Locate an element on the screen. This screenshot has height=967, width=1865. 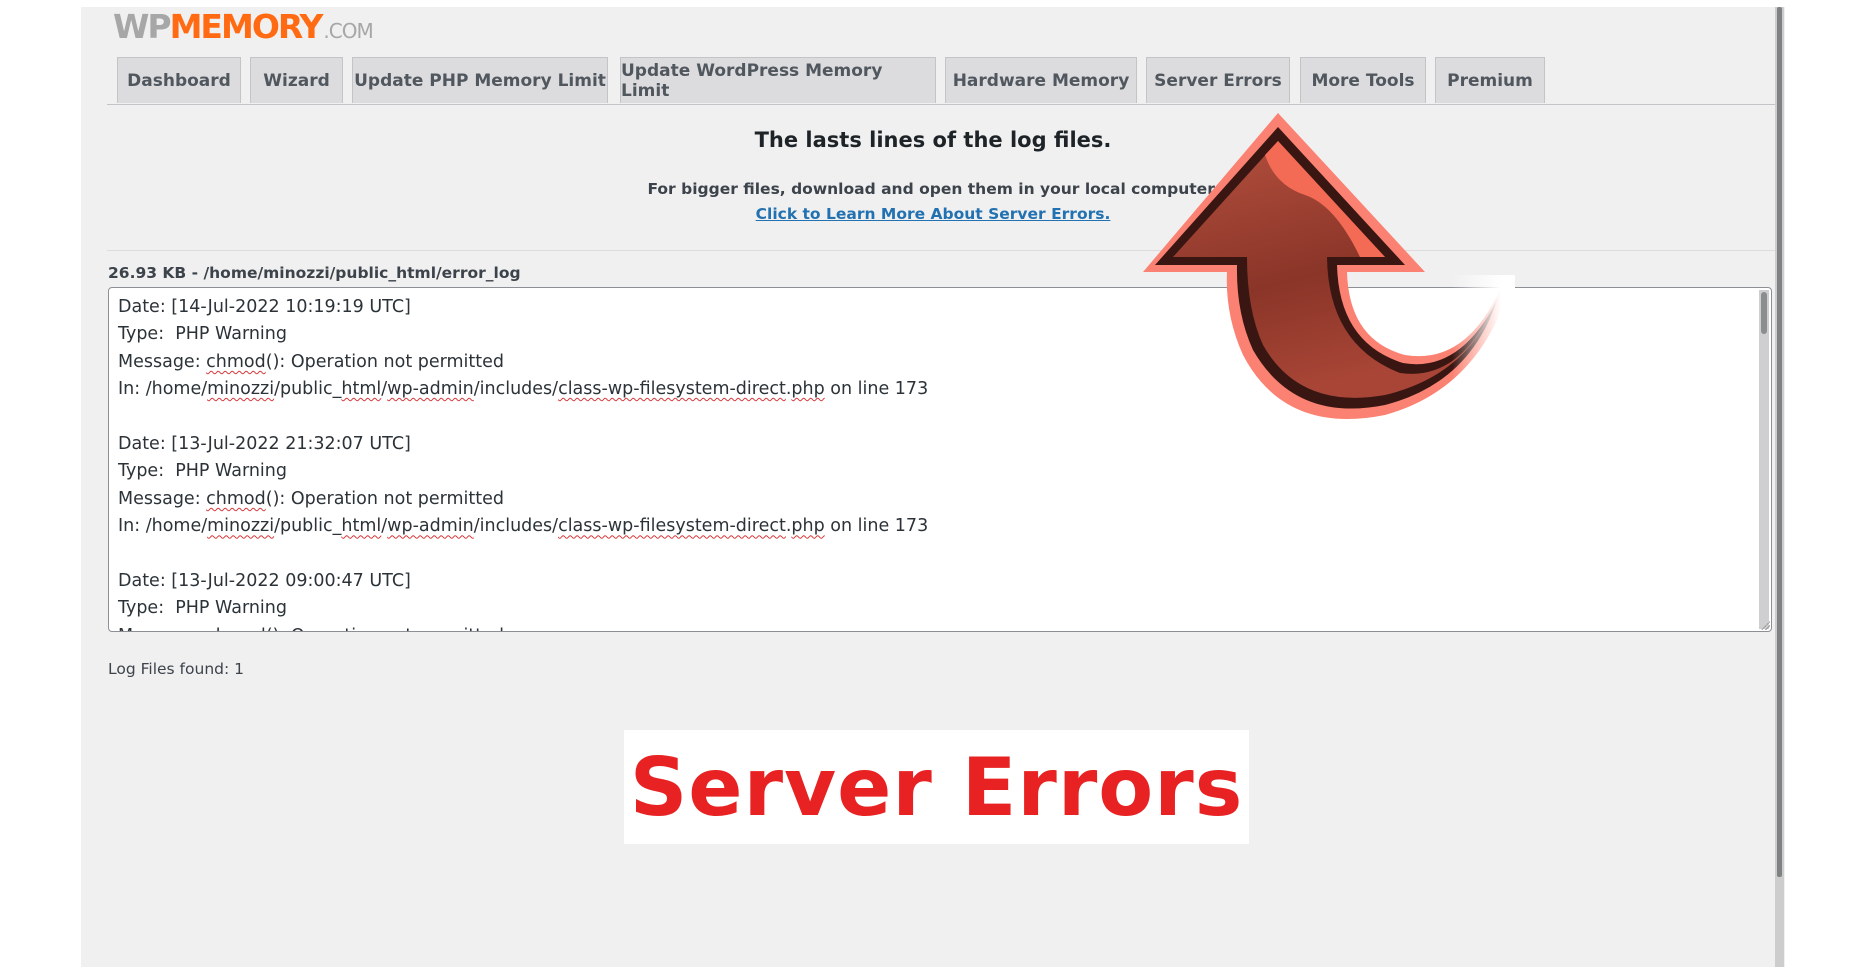
page-heading: The lasts lines of the log files. is located at coordinates (933, 140).